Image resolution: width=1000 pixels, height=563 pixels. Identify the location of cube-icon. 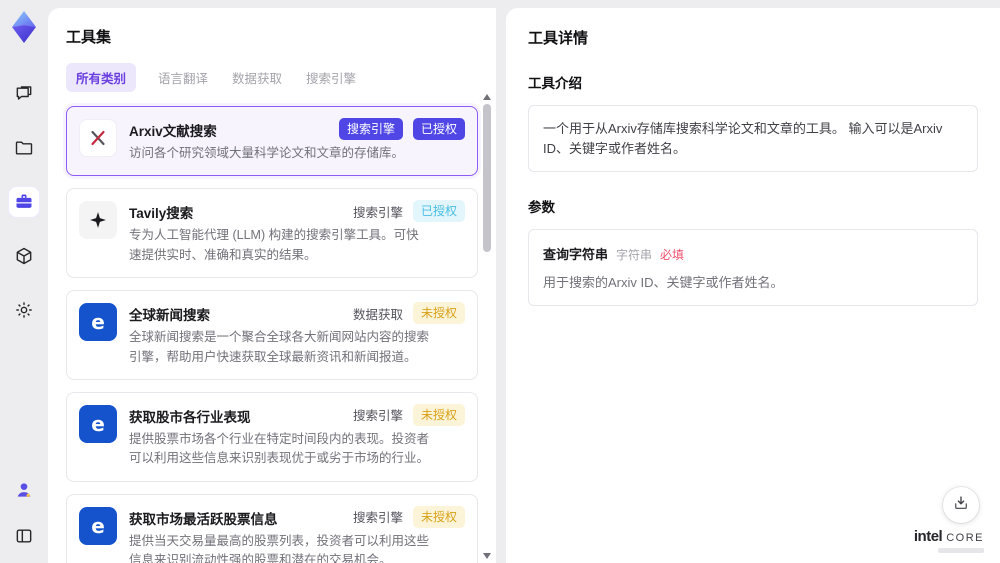
(24, 256).